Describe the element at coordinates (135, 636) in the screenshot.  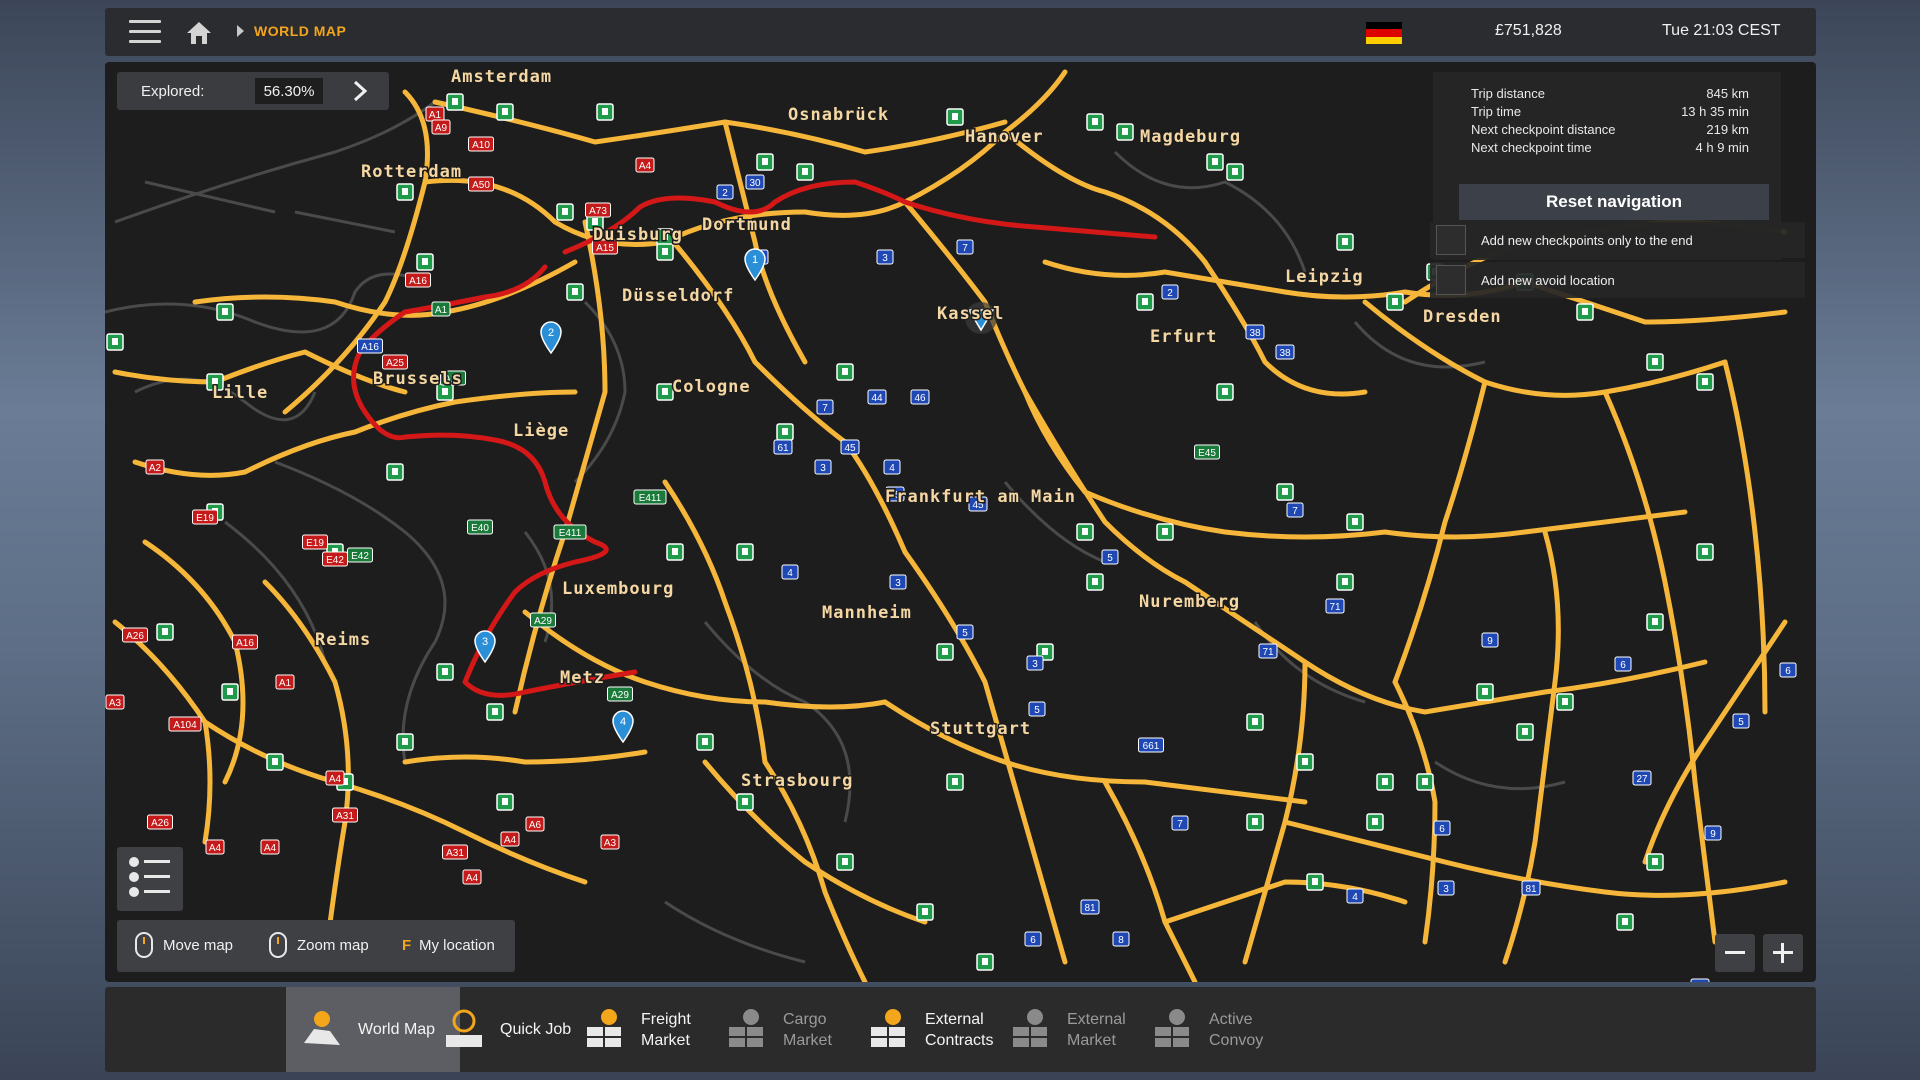
I see `road-shield-label: A26` at that location.